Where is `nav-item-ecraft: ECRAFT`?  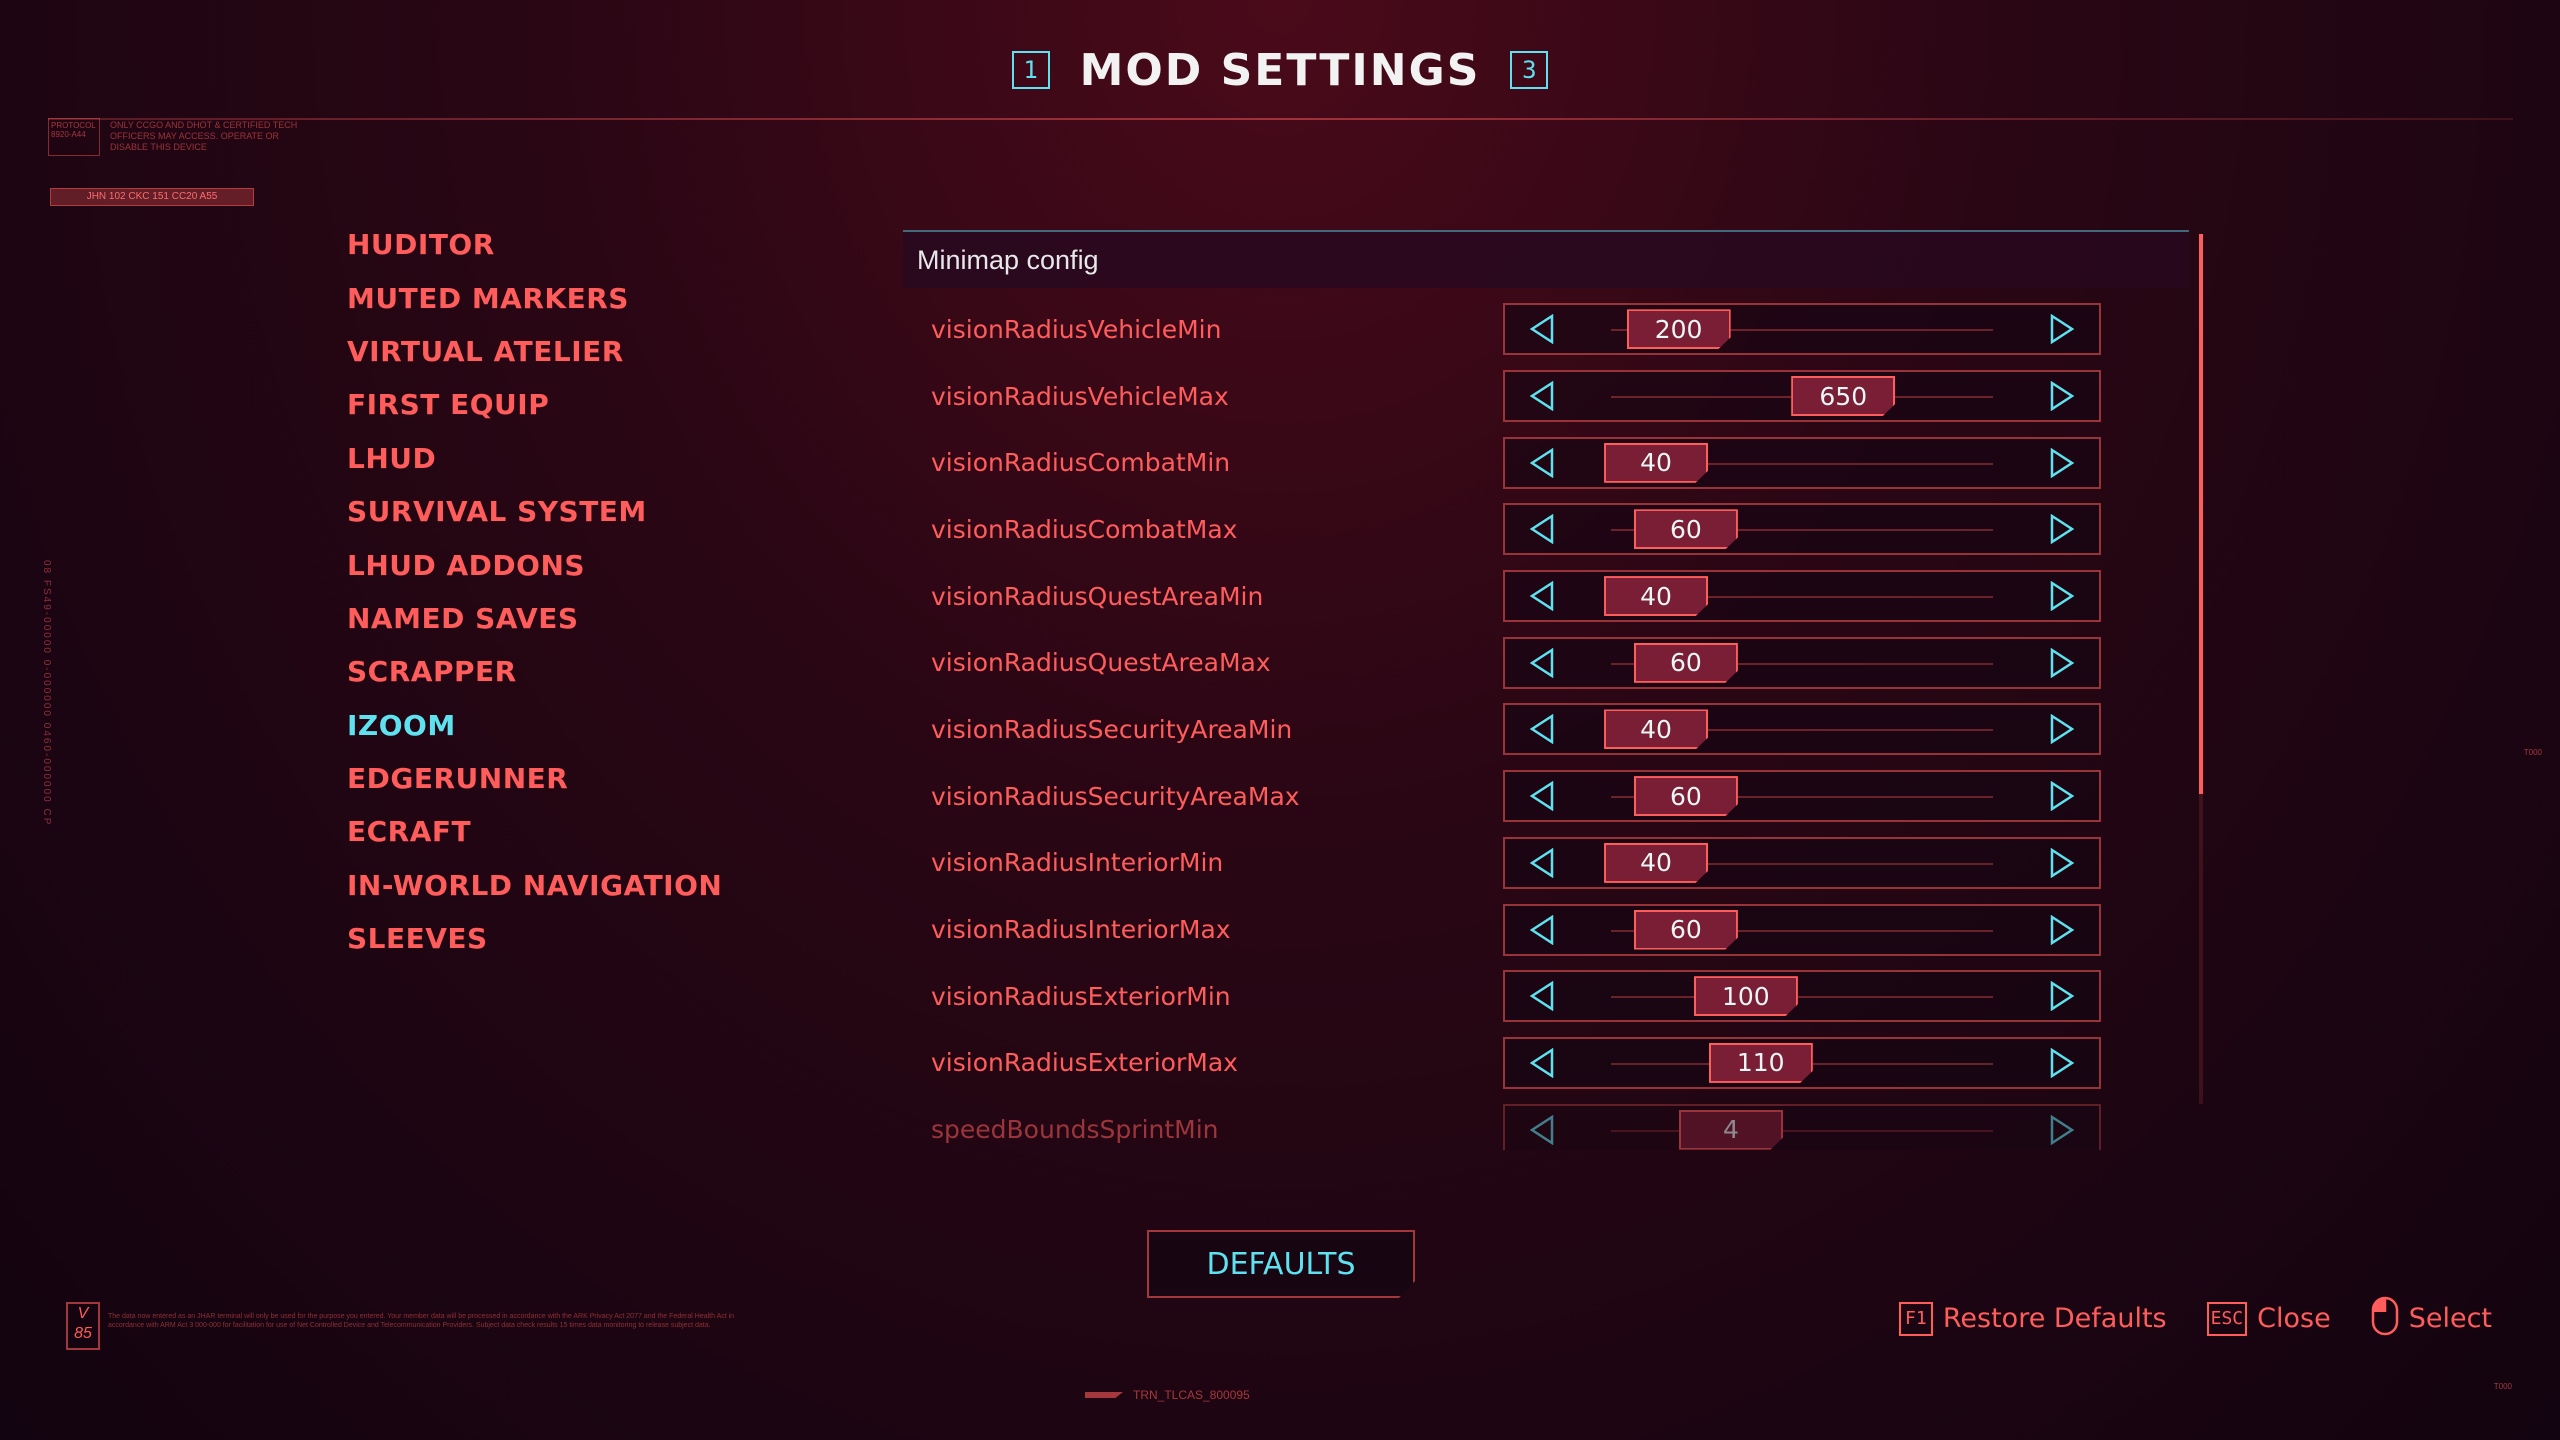 nav-item-ecraft: ECRAFT is located at coordinates (557, 831).